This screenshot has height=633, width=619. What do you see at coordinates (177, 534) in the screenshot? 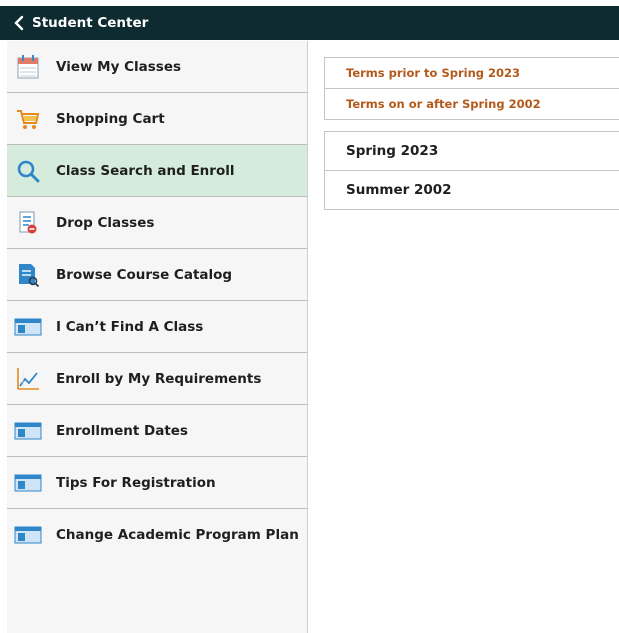
I see `sidebar-item-label: Change Academic Program Plan` at bounding box center [177, 534].